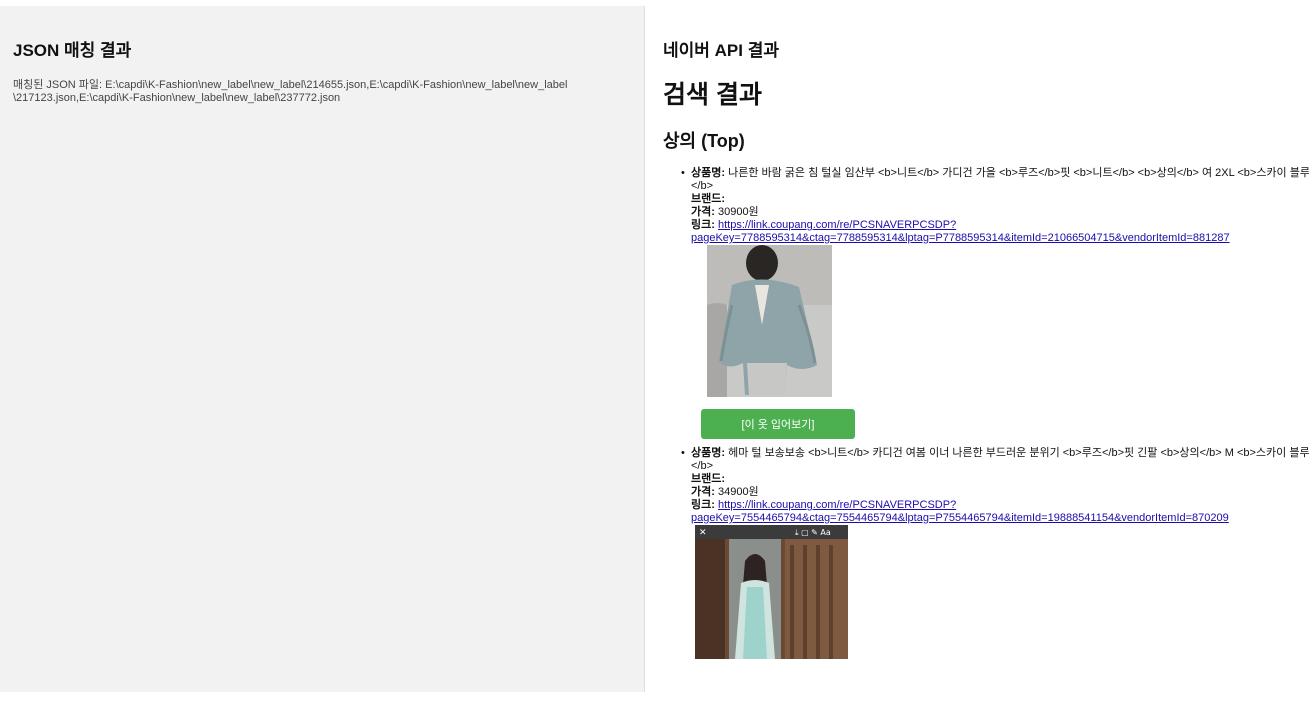 This screenshot has height=708, width=1315. I want to click on product-price: 30900원, so click(738, 212).